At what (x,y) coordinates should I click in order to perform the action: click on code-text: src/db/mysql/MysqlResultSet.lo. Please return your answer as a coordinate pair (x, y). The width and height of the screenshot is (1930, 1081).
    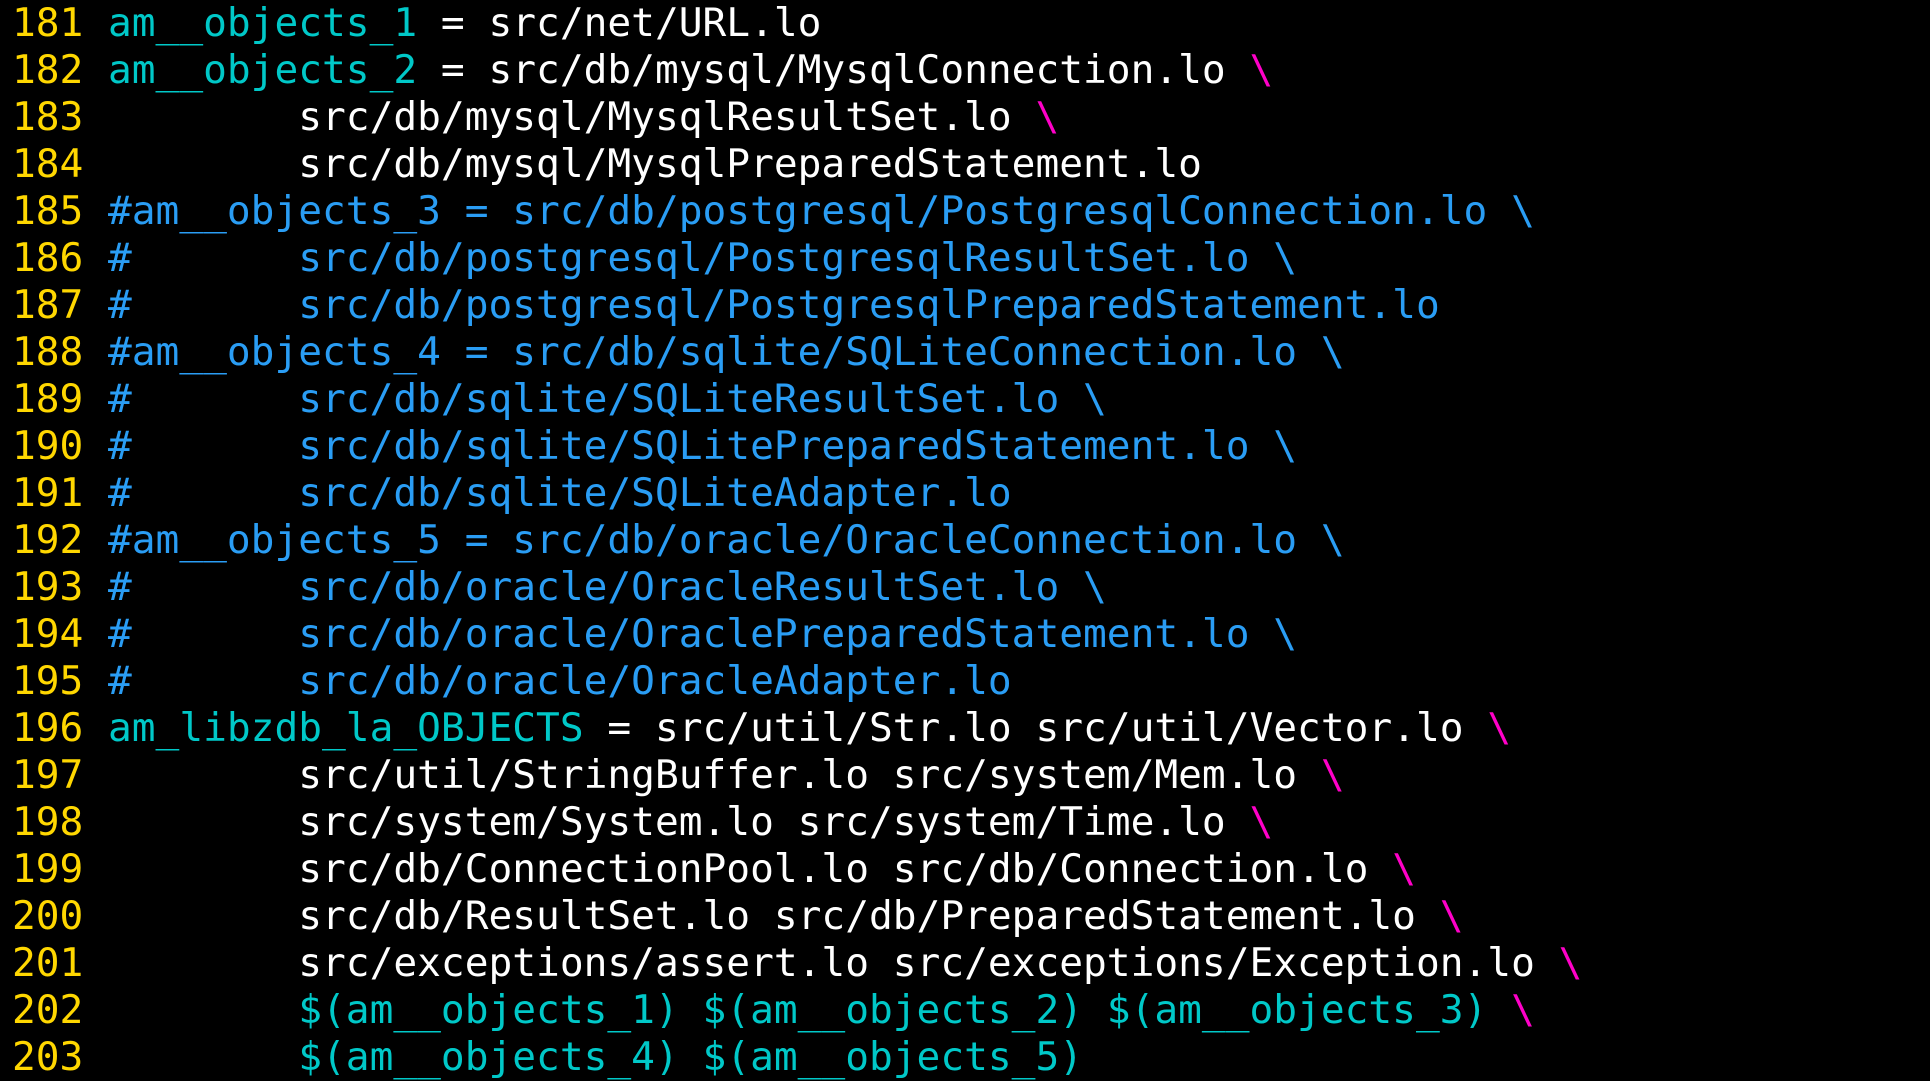
    Looking at the image, I should click on (572, 117).